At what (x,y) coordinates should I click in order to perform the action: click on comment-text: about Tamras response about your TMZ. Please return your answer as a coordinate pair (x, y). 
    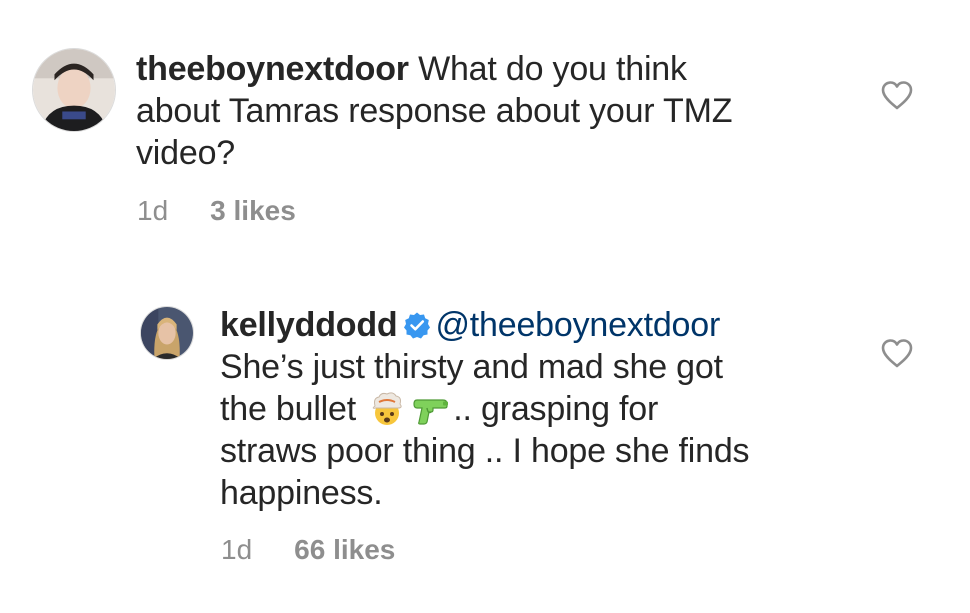
    Looking at the image, I should click on (434, 111).